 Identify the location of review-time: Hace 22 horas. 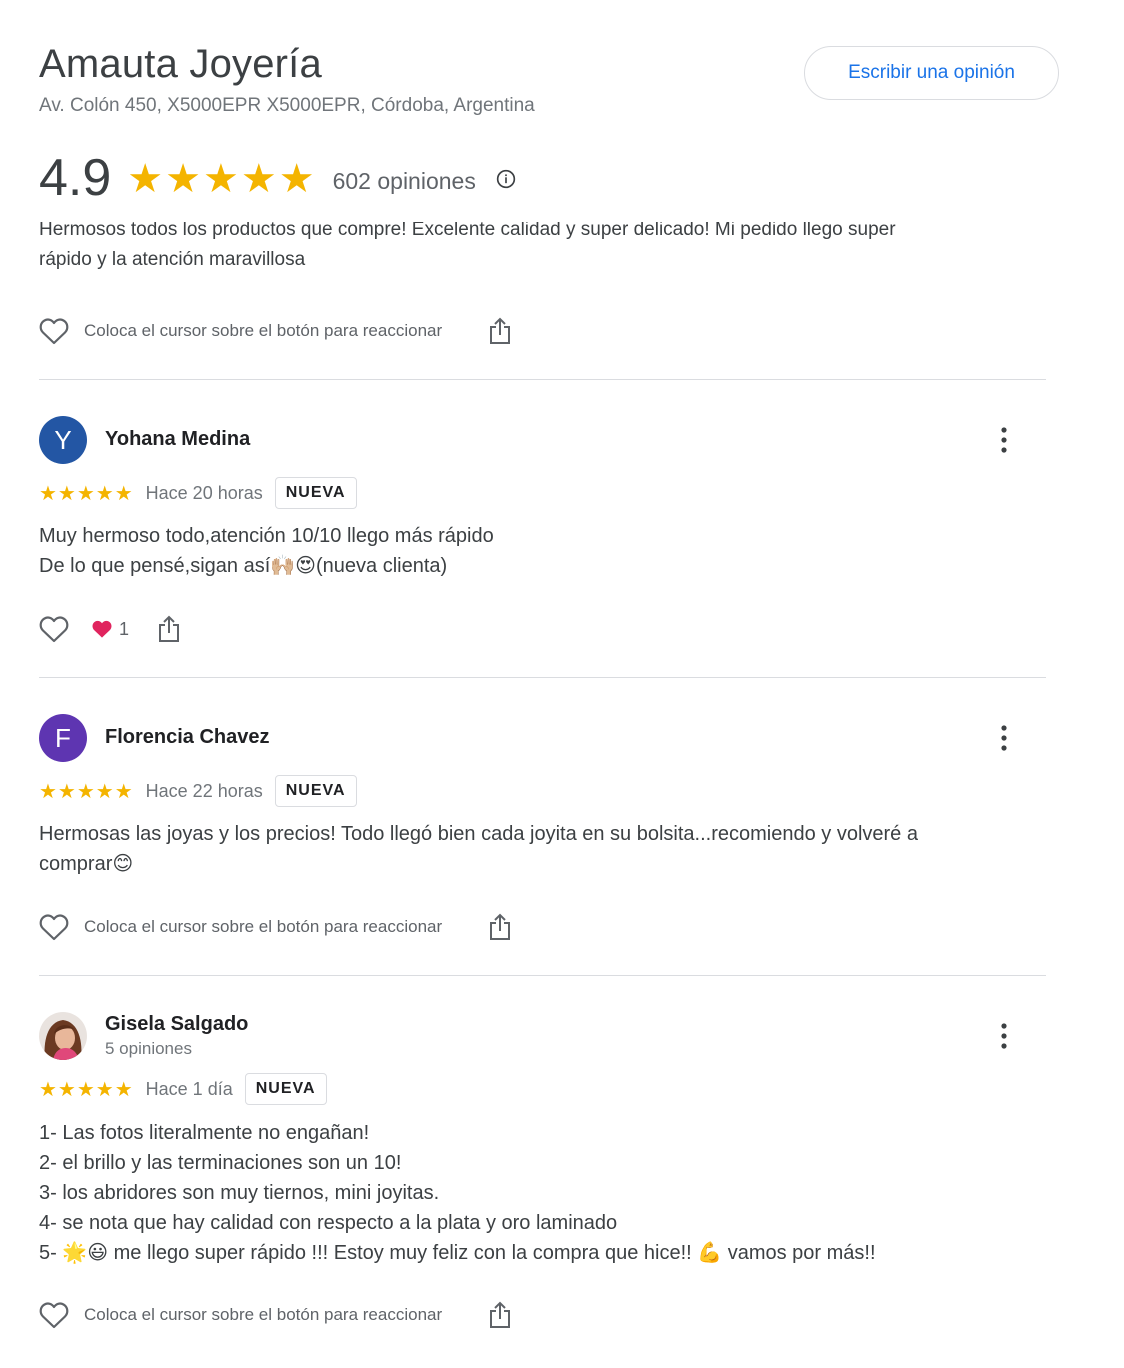
(204, 790).